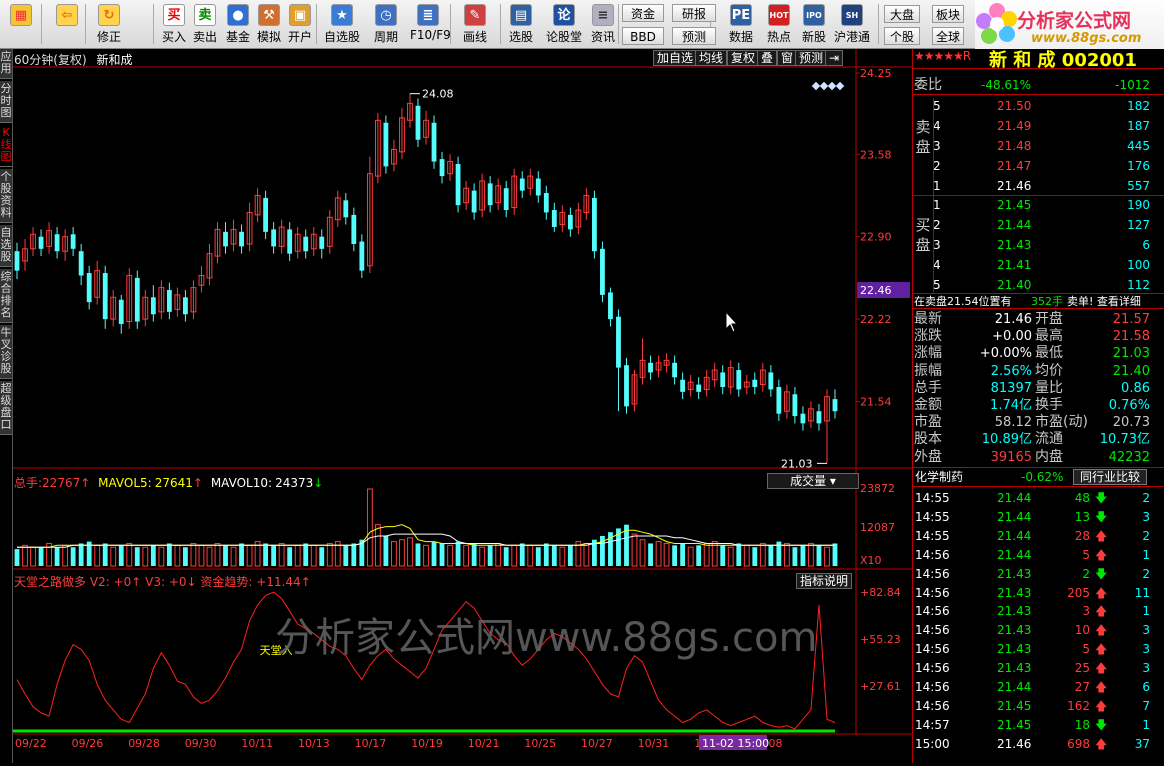  I want to click on star-list-button: ★ 自选股, so click(342, 25).